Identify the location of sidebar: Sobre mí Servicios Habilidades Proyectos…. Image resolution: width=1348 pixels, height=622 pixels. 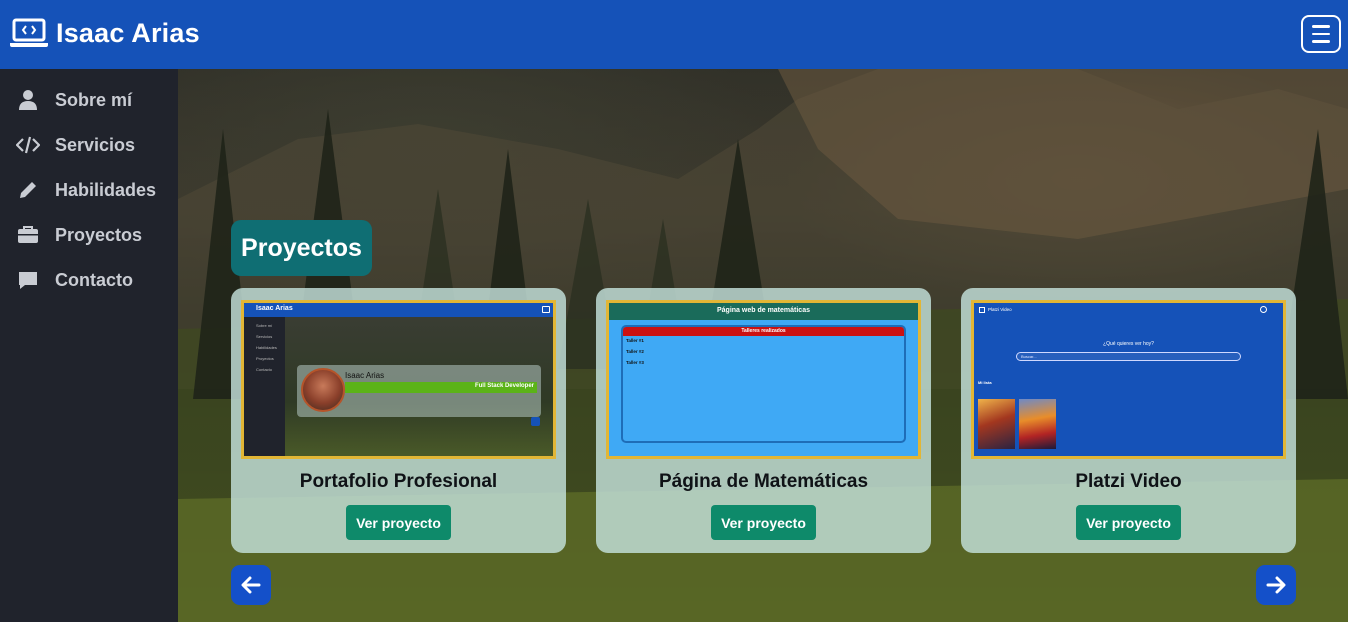
(89, 345).